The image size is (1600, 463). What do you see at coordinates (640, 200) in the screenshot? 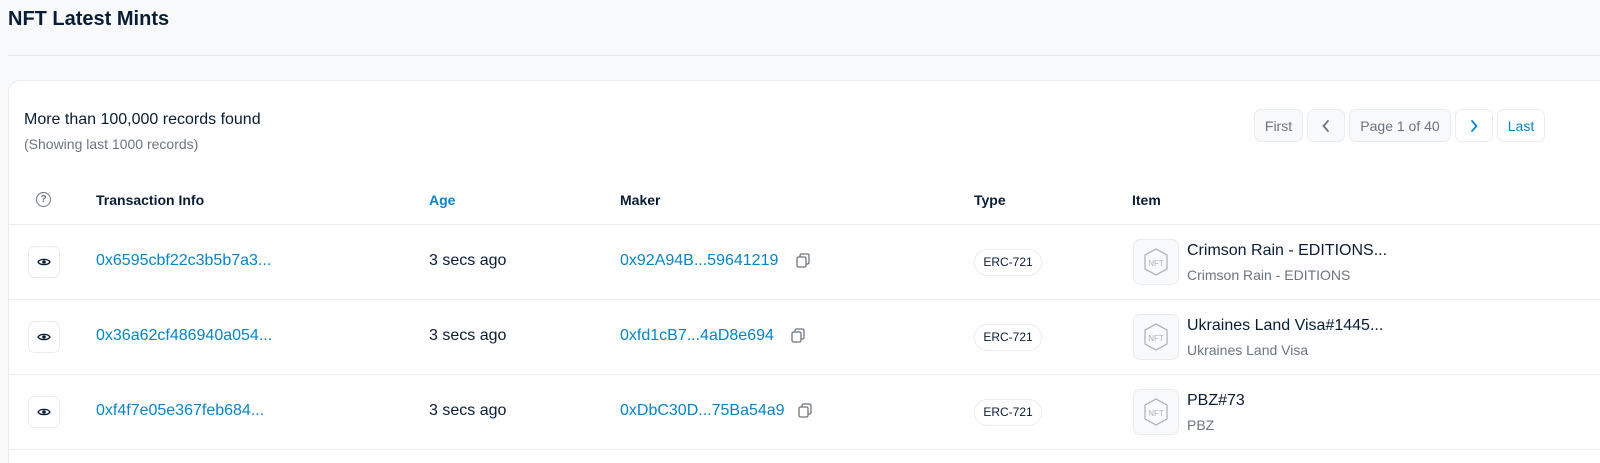
I see `col-maker: Maker` at bounding box center [640, 200].